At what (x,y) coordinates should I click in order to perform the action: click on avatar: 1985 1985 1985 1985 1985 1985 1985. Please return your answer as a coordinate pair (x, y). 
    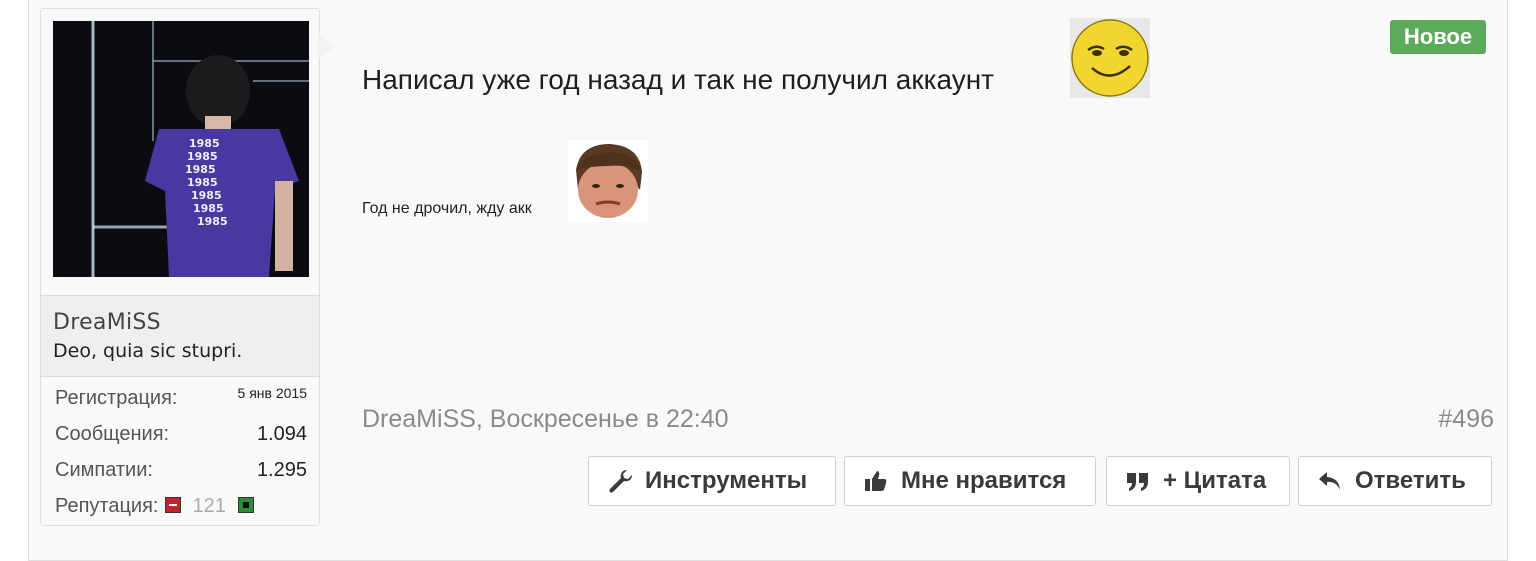
    Looking at the image, I should click on (181, 149).